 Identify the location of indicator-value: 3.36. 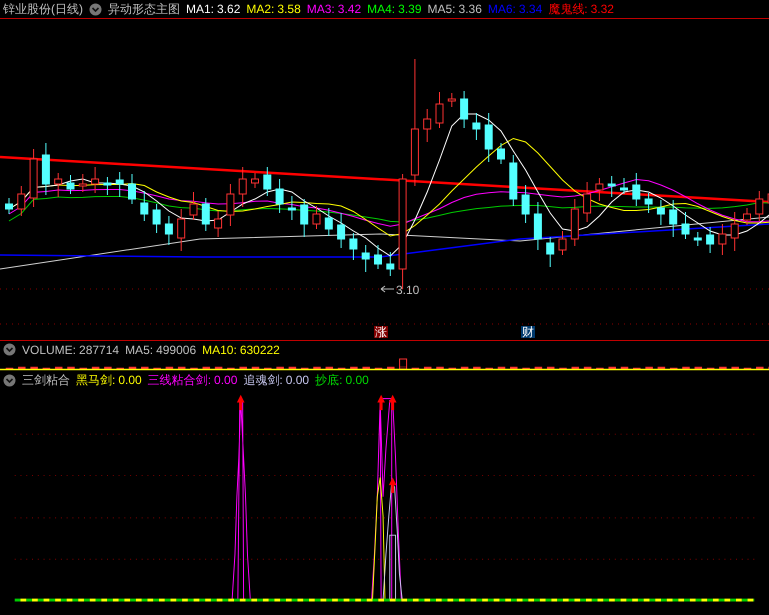
(470, 9).